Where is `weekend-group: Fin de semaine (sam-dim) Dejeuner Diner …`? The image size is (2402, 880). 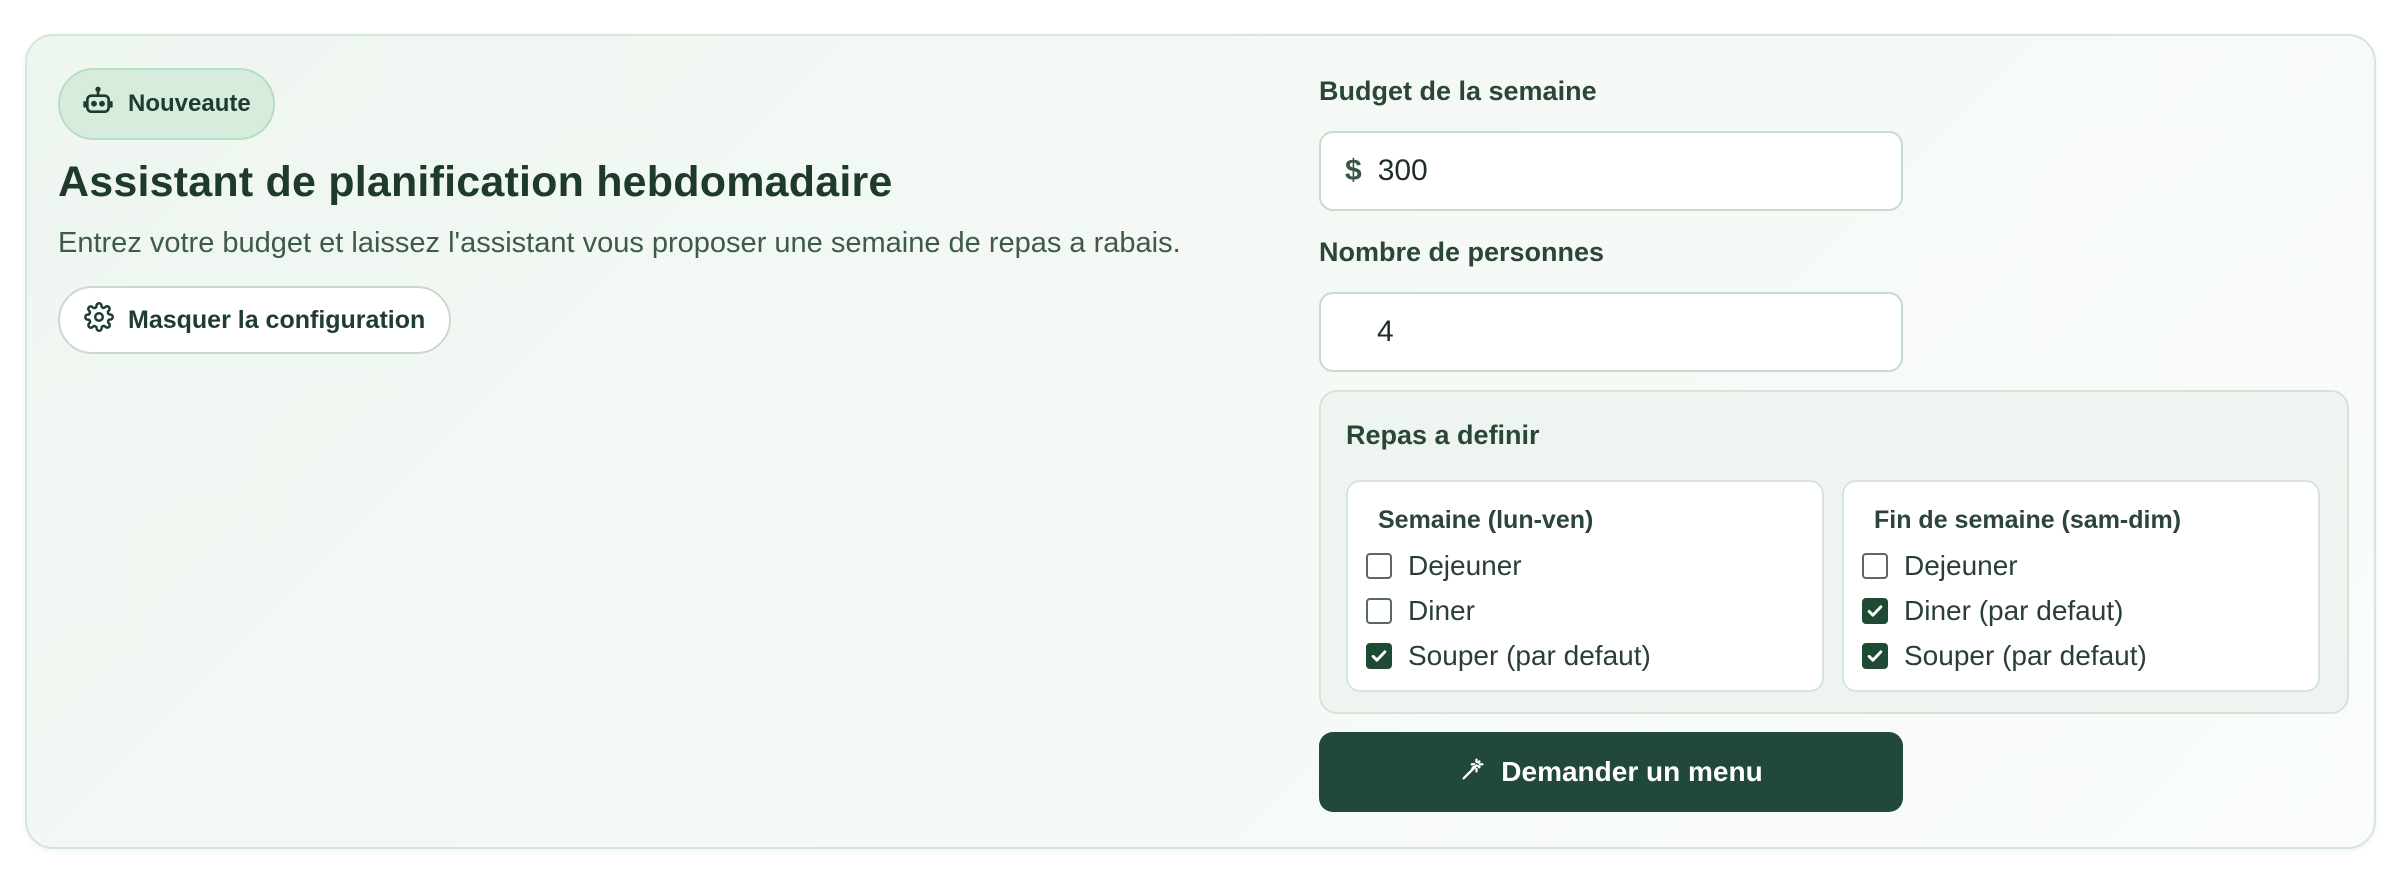
weekend-group: Fin de semaine (sam-dim) Dejeuner Diner … is located at coordinates (2081, 586).